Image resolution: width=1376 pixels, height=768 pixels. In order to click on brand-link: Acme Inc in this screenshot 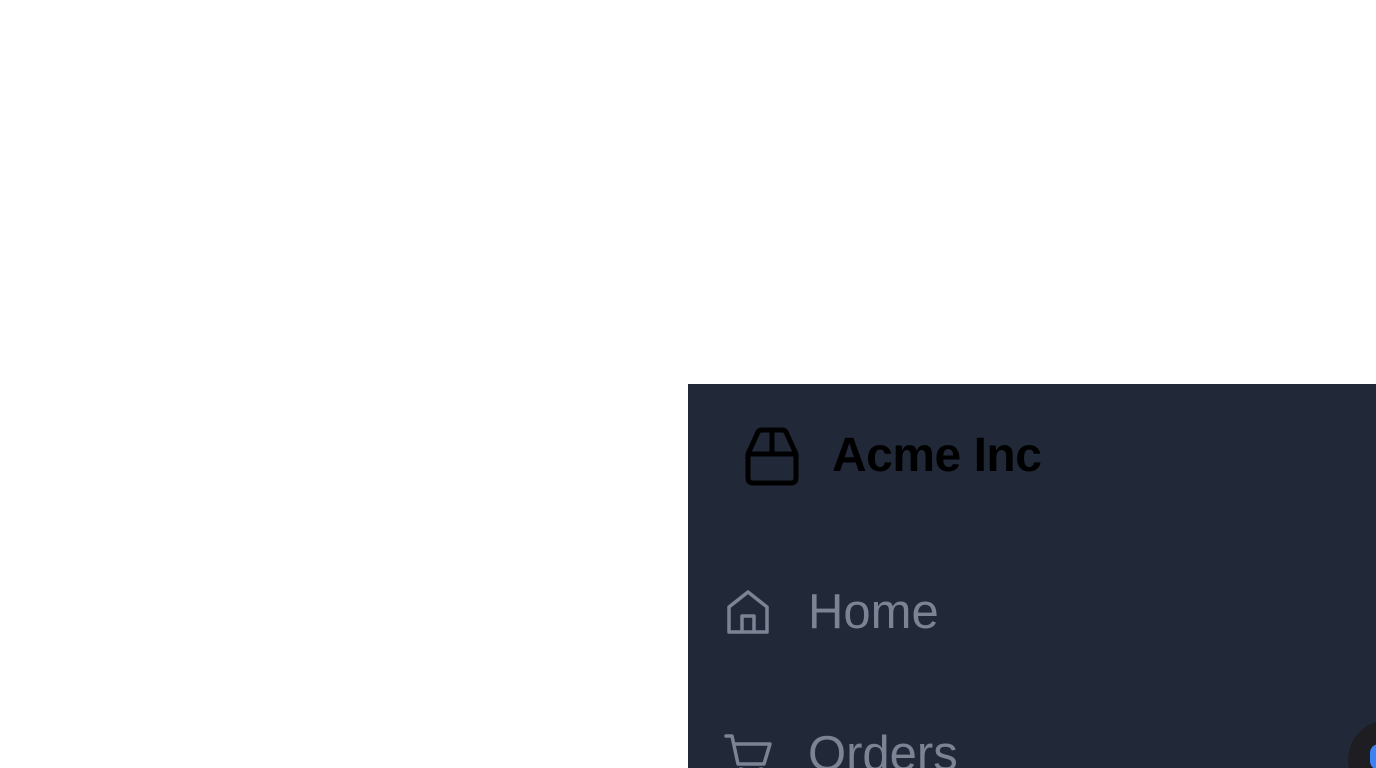, I will do `click(891, 456)`.